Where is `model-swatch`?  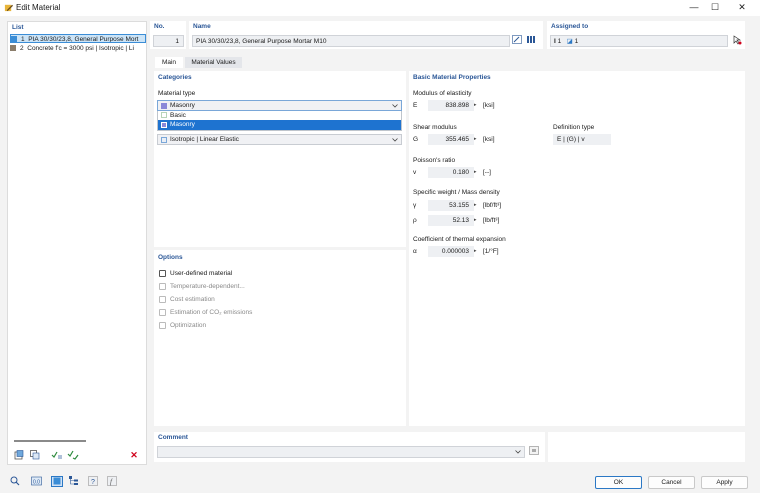
model-swatch is located at coordinates (164, 140).